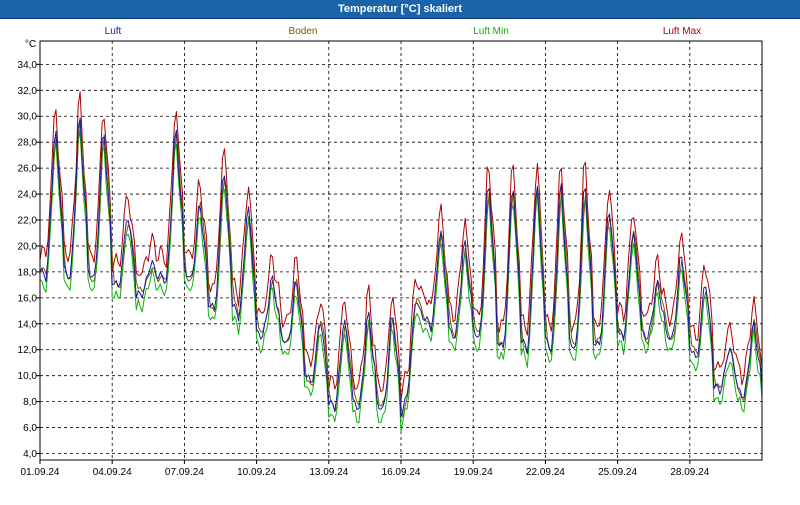 This screenshot has height=505, width=800. What do you see at coordinates (30, 402) in the screenshot?
I see `y-tick-label: 8,0` at bounding box center [30, 402].